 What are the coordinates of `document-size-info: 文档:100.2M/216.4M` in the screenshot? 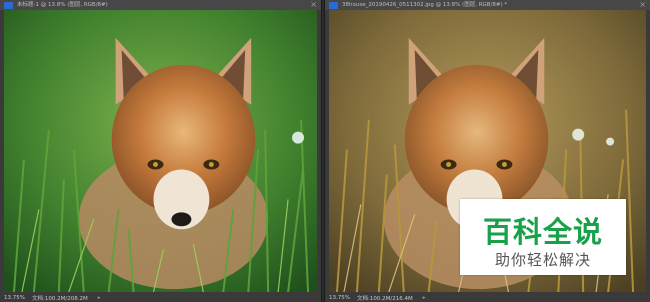 It's located at (385, 298).